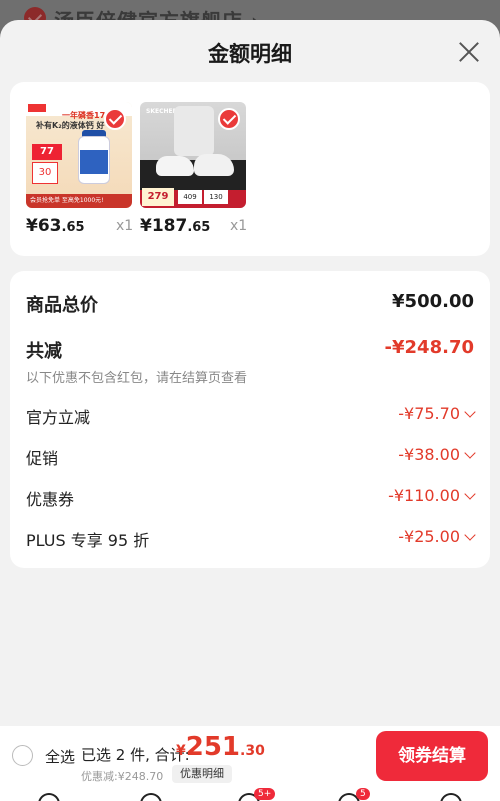 The height and width of the screenshot is (801, 500). I want to click on product-image-number: 130, so click(216, 197).